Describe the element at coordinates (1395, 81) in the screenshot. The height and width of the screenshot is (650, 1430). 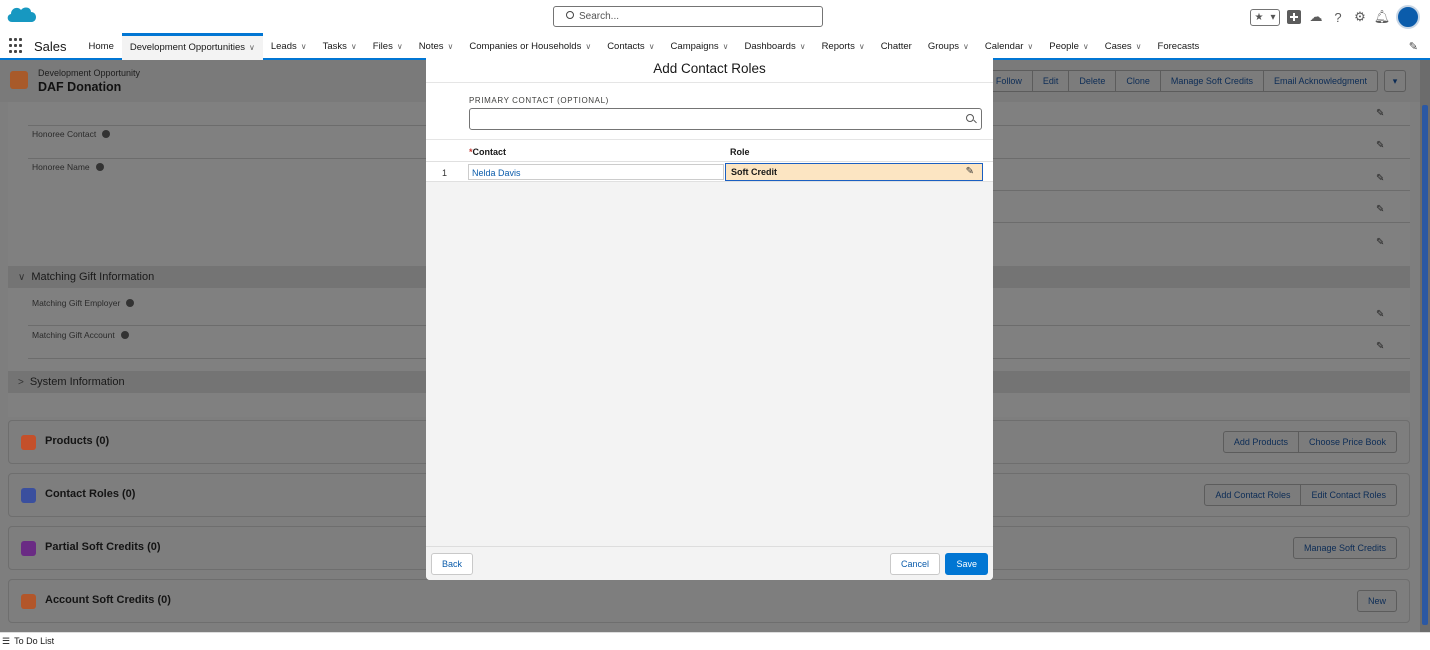
I see `more-actions-dropdown: ▾` at that location.